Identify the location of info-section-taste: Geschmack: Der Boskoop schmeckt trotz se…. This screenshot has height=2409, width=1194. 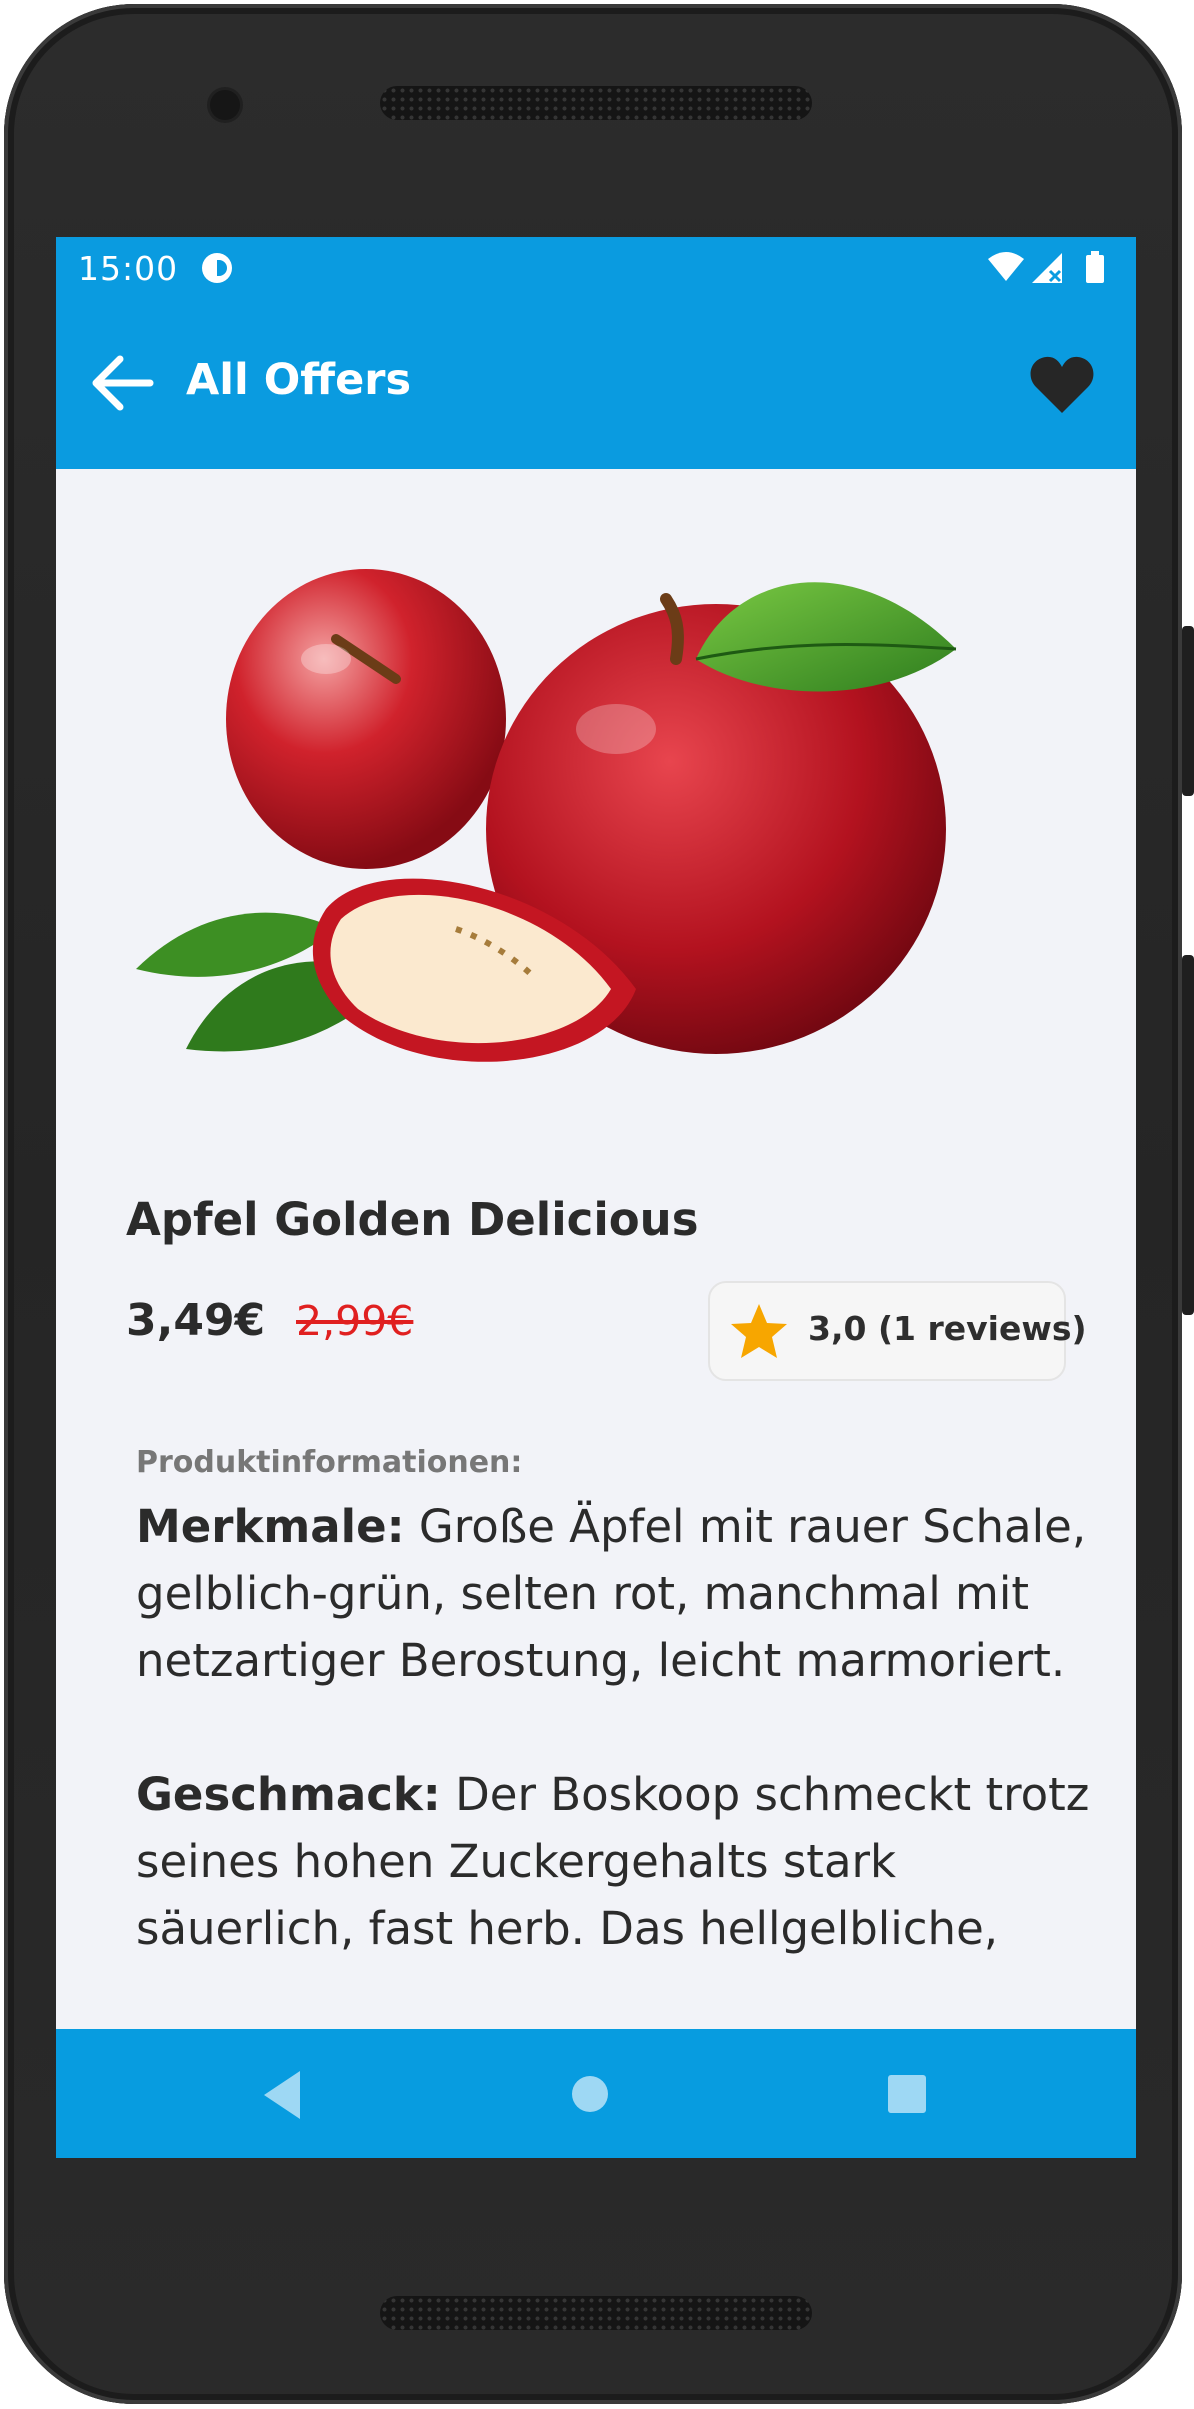
(616, 1861).